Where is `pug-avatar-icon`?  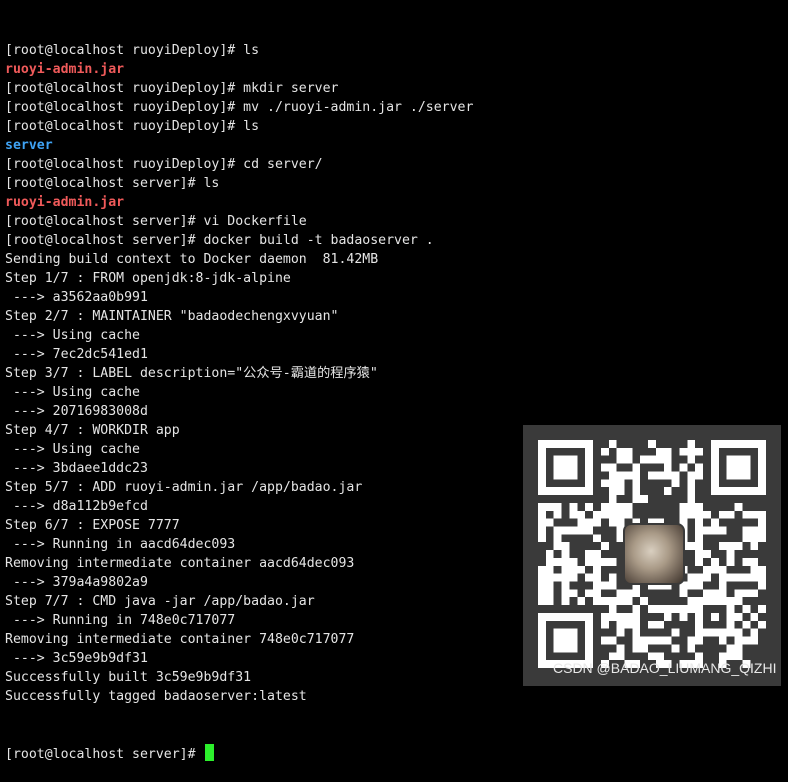 pug-avatar-icon is located at coordinates (654, 554).